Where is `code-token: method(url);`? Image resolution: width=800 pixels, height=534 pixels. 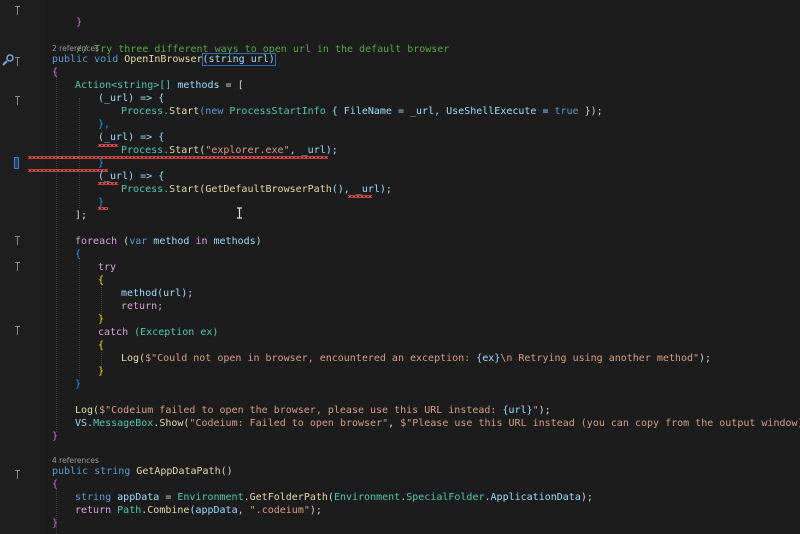 code-token: method(url); is located at coordinates (157, 293).